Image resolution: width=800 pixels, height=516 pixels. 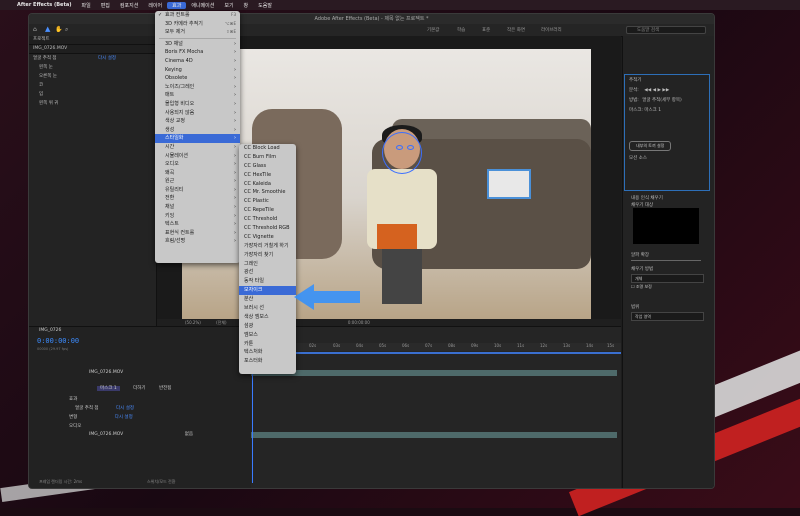 What do you see at coordinates (92, 58) in the screenshot?
I see `tree-row: 얼굴 추적 점 다시 설정` at bounding box center [92, 58].